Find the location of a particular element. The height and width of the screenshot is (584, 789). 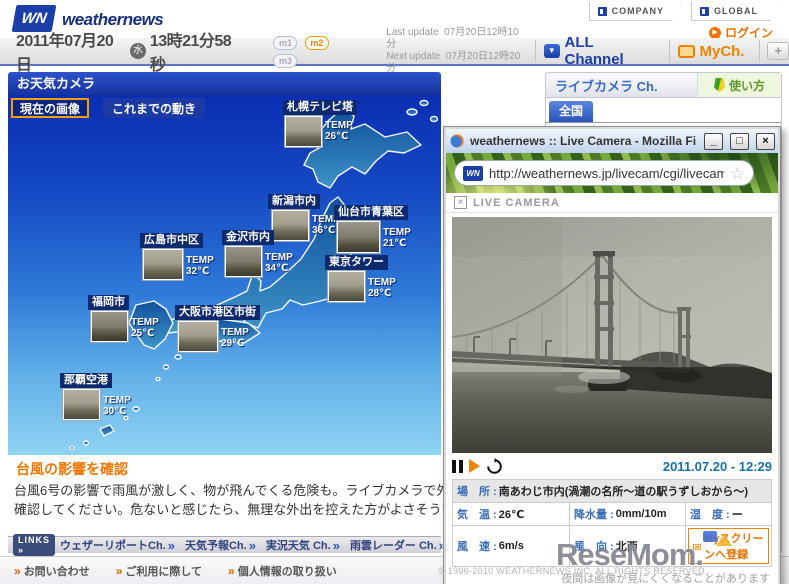

link-rain-radar-ch: 雨雲レーダー Ch. is located at coordinates (393, 545).